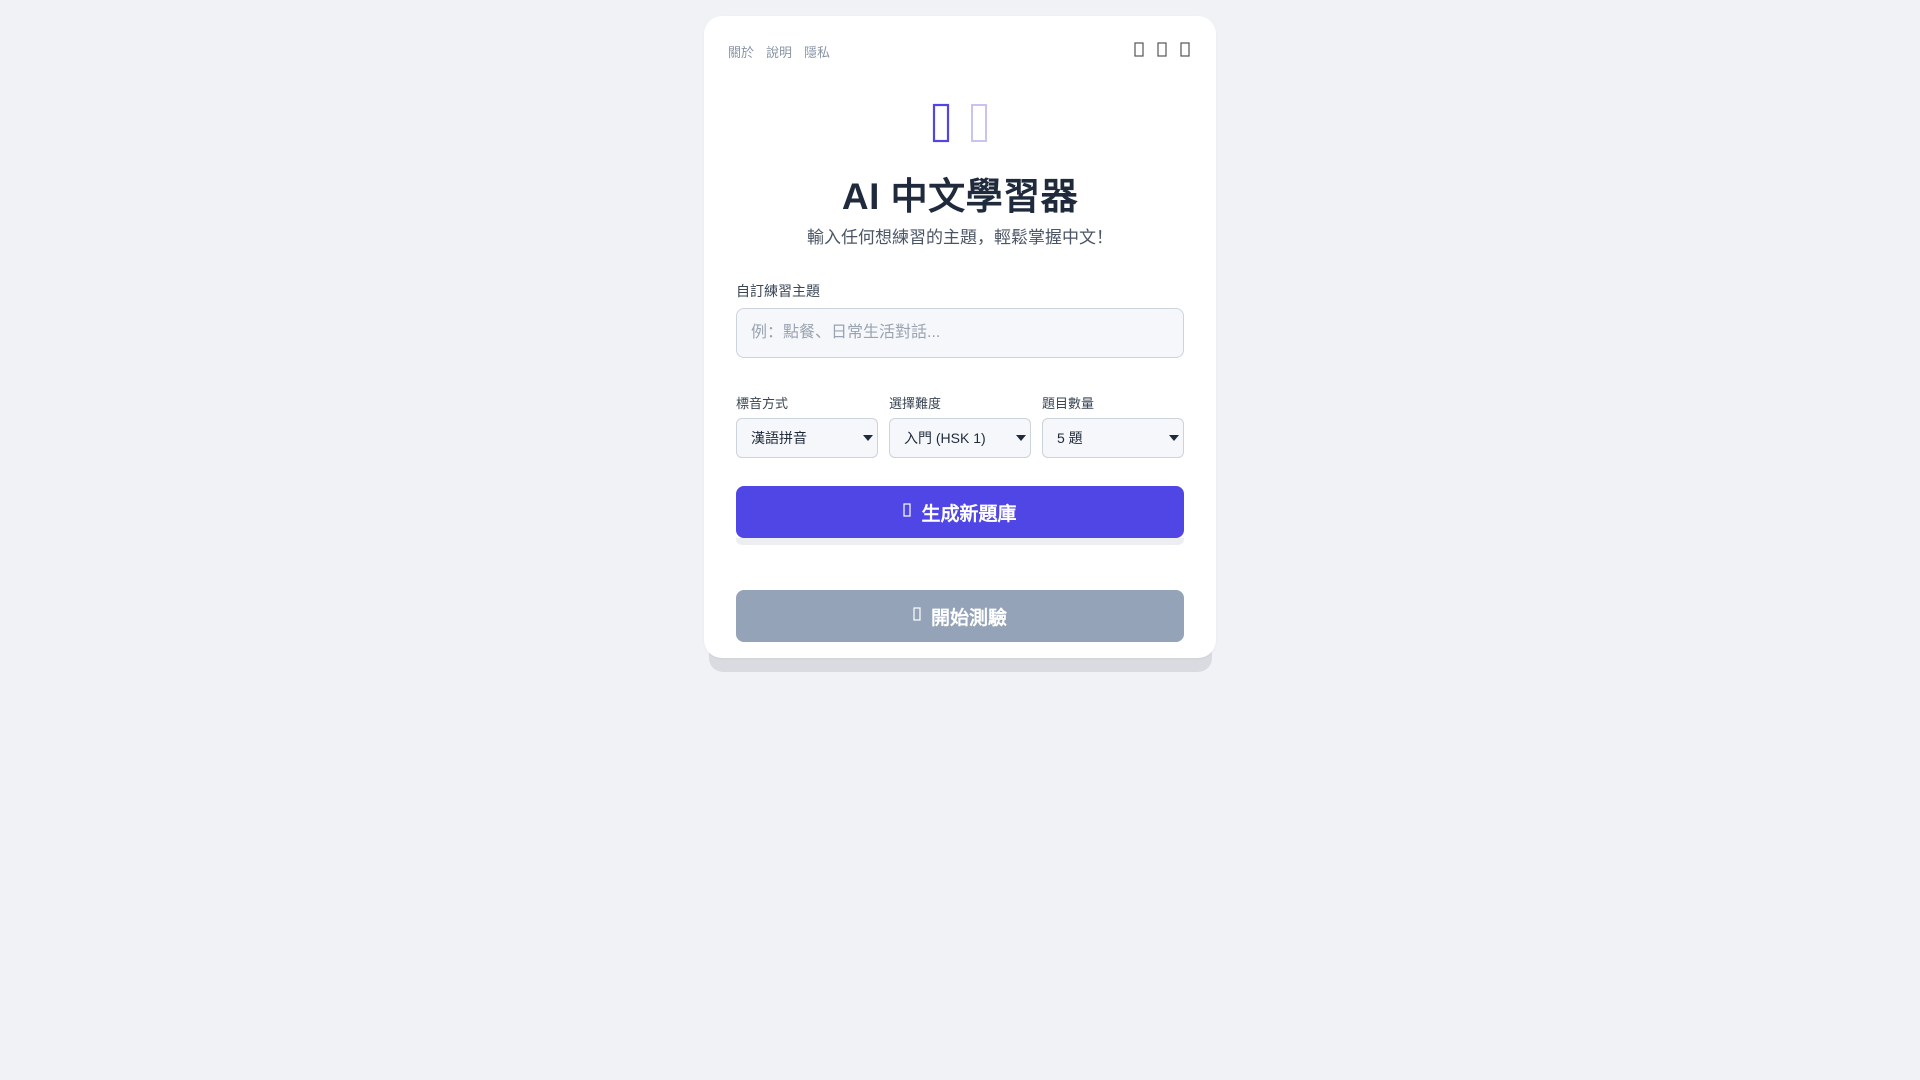 The width and height of the screenshot is (1920, 1080). Describe the element at coordinates (817, 51) in the screenshot. I see `privacy-link: 隱私` at that location.